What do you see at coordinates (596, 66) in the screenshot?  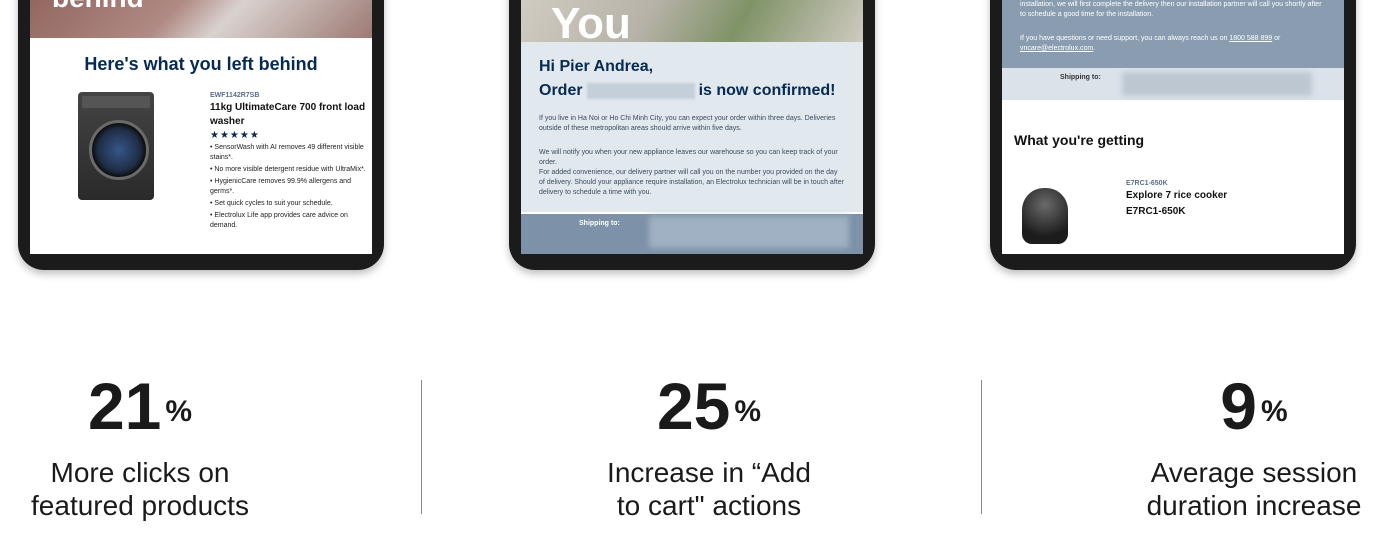 I see `greeting: Hi Pier Andrea,` at bounding box center [596, 66].